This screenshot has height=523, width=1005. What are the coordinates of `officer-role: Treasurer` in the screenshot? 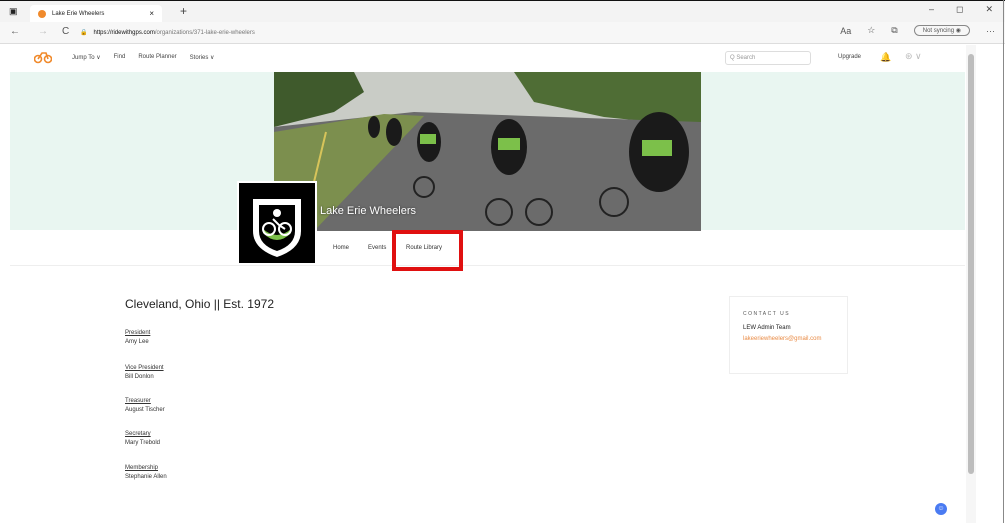 It's located at (138, 401).